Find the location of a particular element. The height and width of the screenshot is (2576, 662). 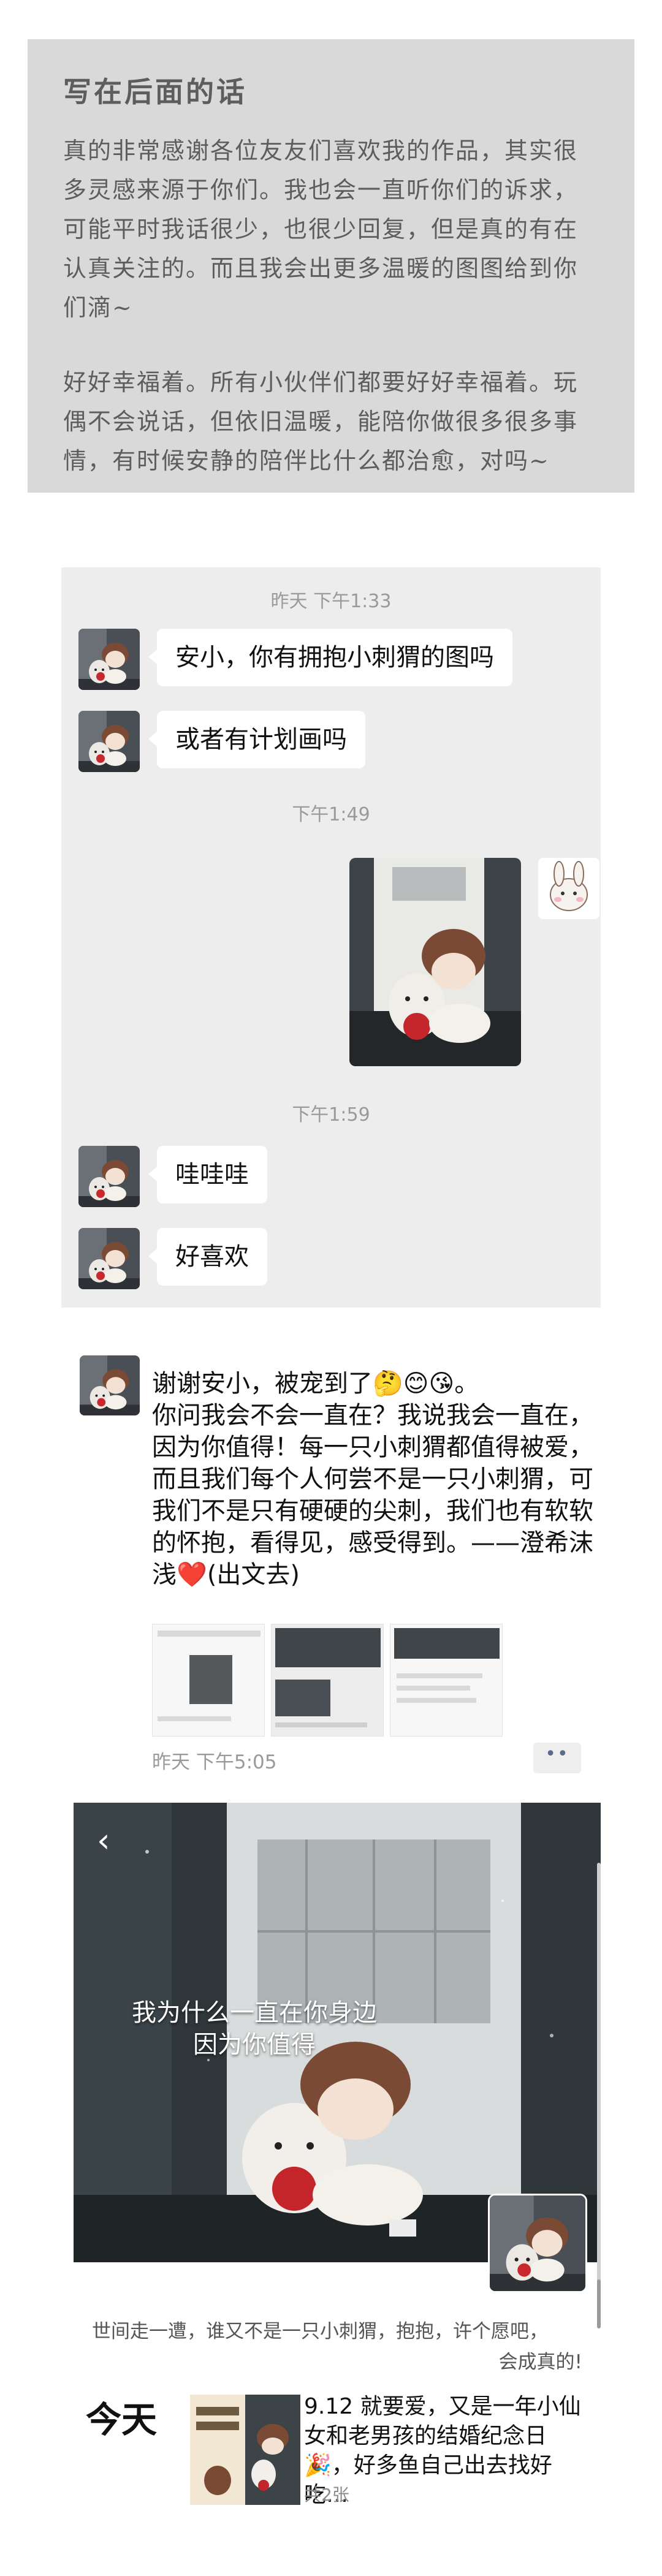

note-title: 写在后面的话 is located at coordinates (155, 91).